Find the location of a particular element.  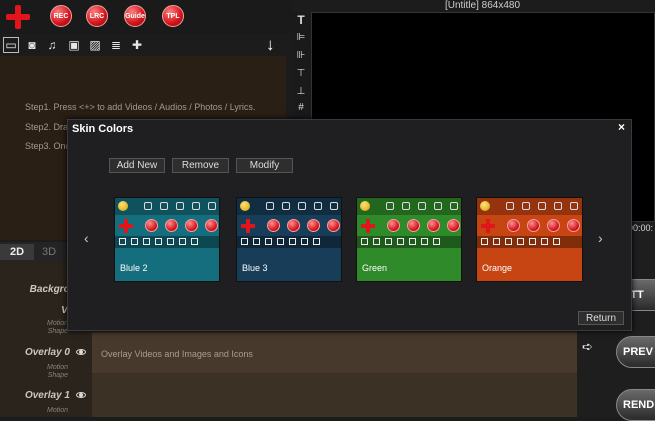

overlay1-visibility-eye-icon is located at coordinates (81, 395).